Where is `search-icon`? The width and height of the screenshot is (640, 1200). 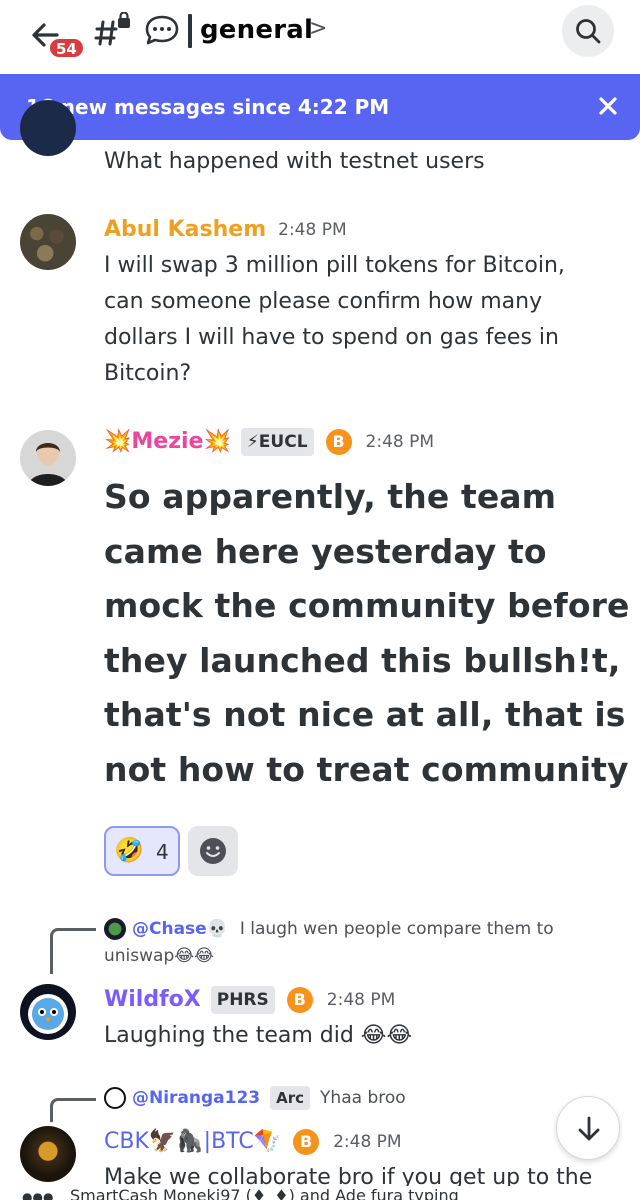 search-icon is located at coordinates (588, 31).